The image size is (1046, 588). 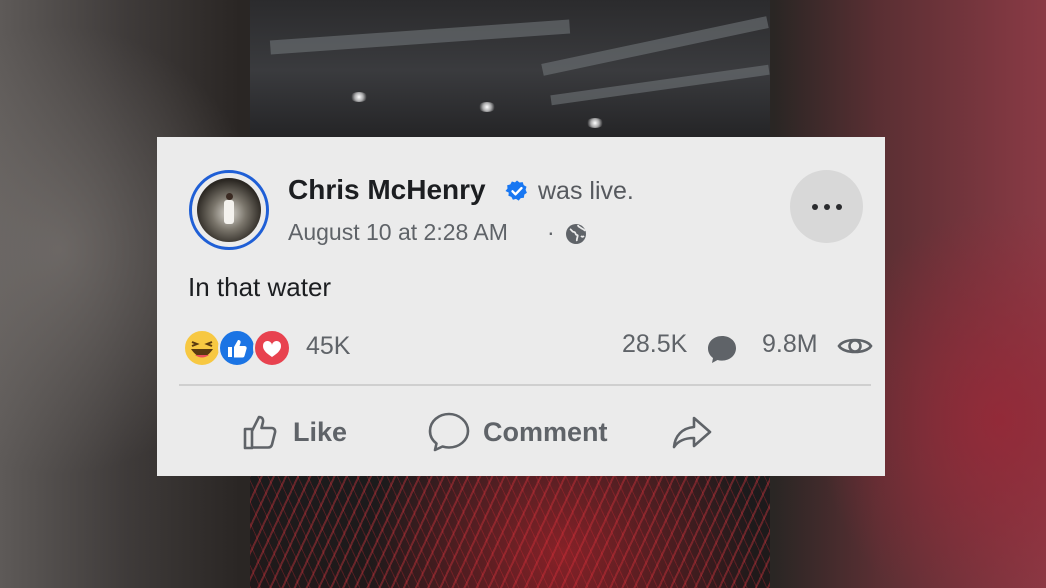 What do you see at coordinates (525, 385) in the screenshot?
I see `divider` at bounding box center [525, 385].